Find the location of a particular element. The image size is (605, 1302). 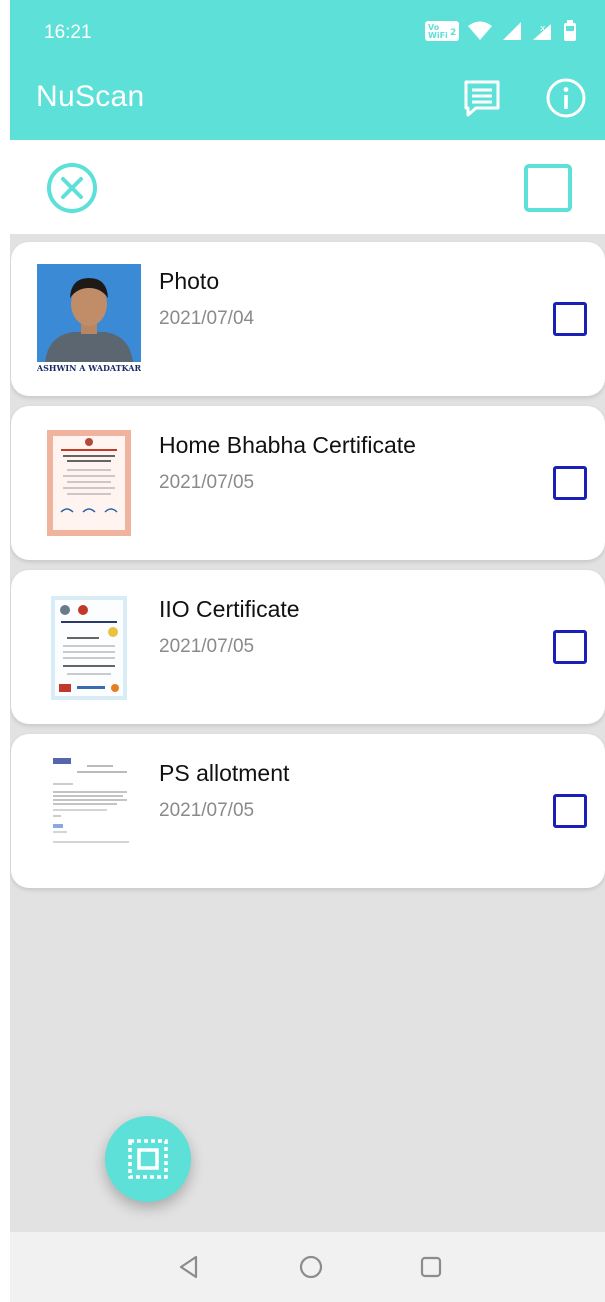

info-button is located at coordinates (566, 98).